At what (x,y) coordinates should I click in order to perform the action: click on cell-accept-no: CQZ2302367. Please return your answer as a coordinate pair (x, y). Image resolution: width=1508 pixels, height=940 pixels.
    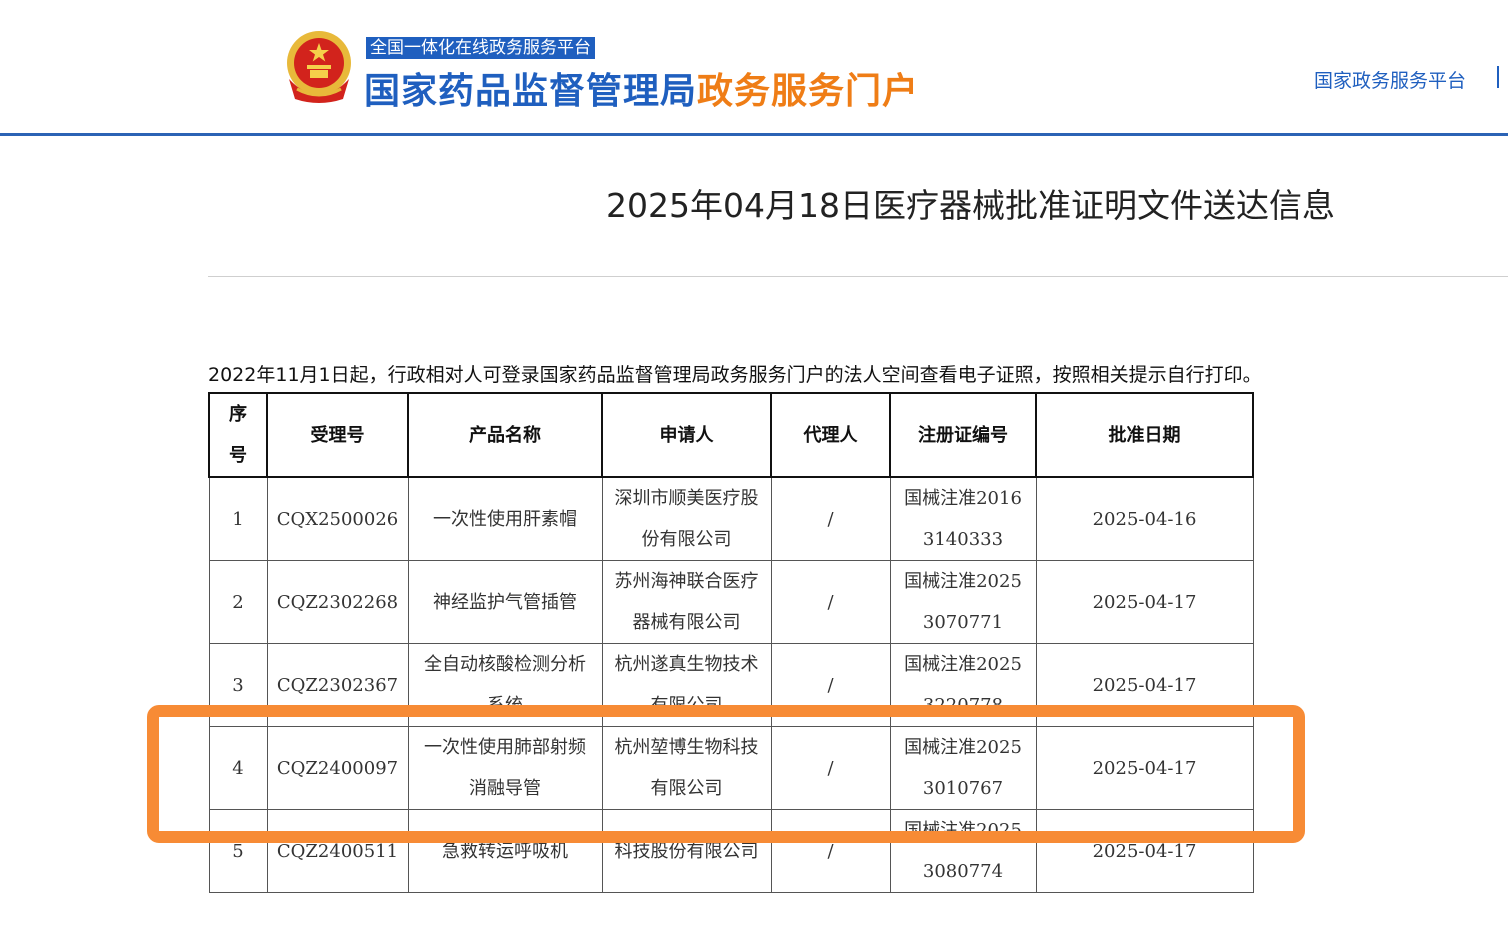
    Looking at the image, I should click on (337, 685).